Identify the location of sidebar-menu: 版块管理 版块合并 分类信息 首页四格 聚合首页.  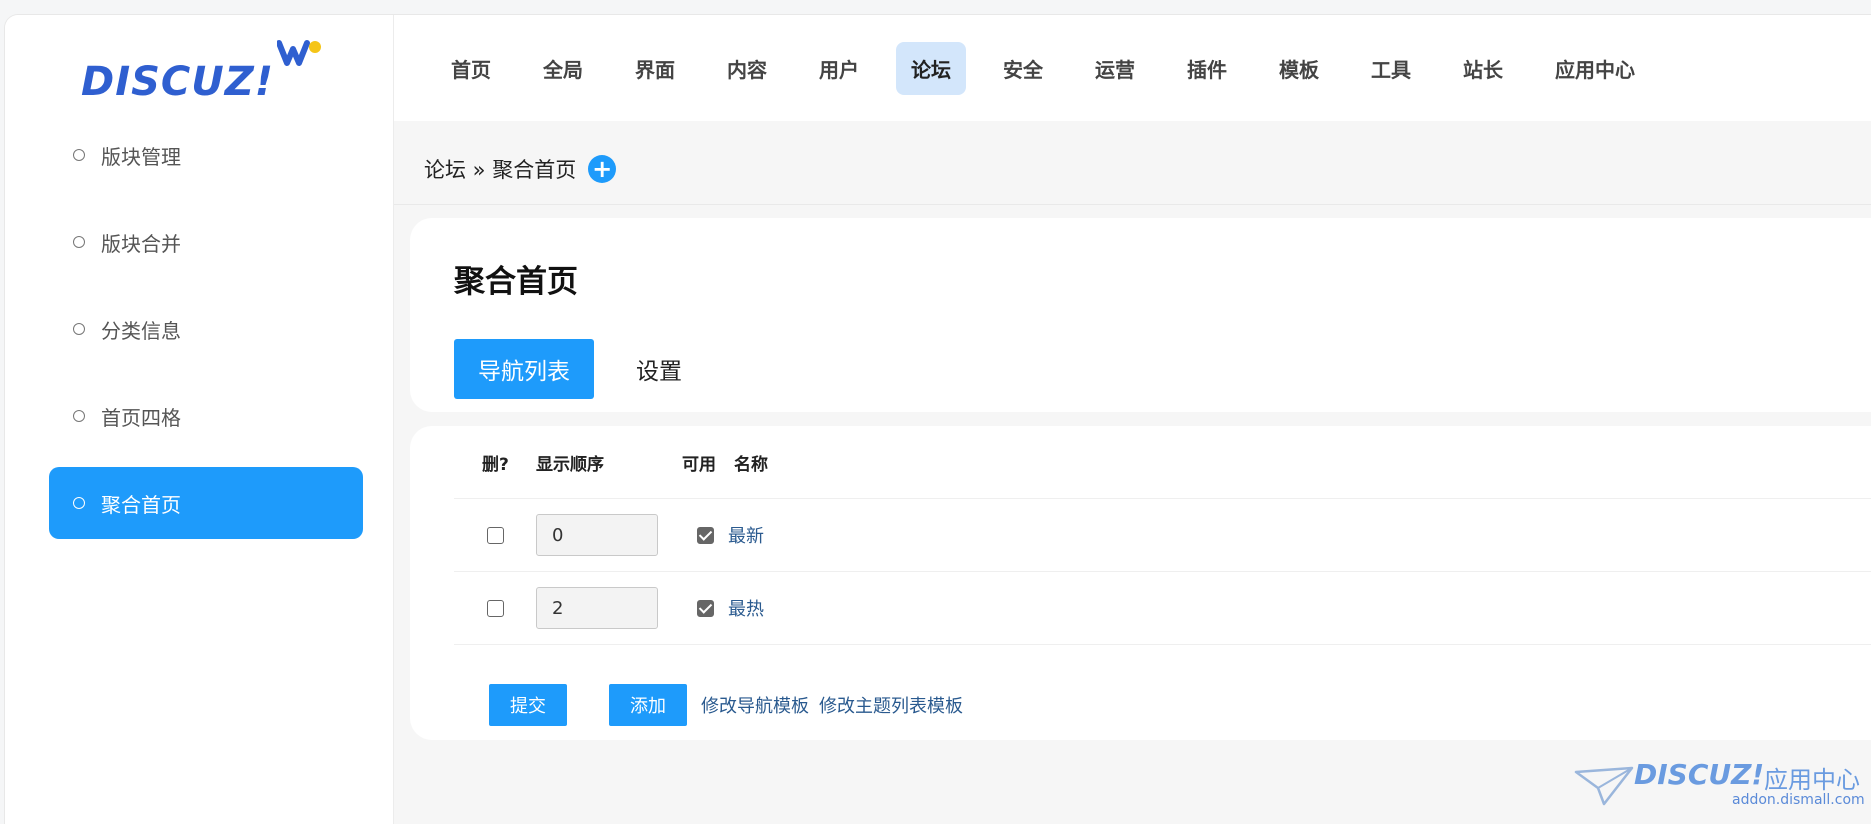
(206, 336).